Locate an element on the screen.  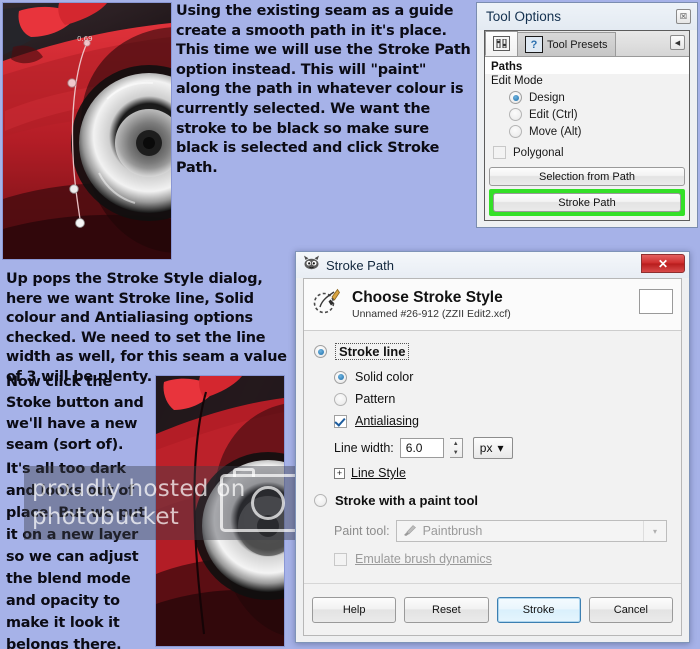
line-width-input: 6.0 is located at coordinates (421, 448).